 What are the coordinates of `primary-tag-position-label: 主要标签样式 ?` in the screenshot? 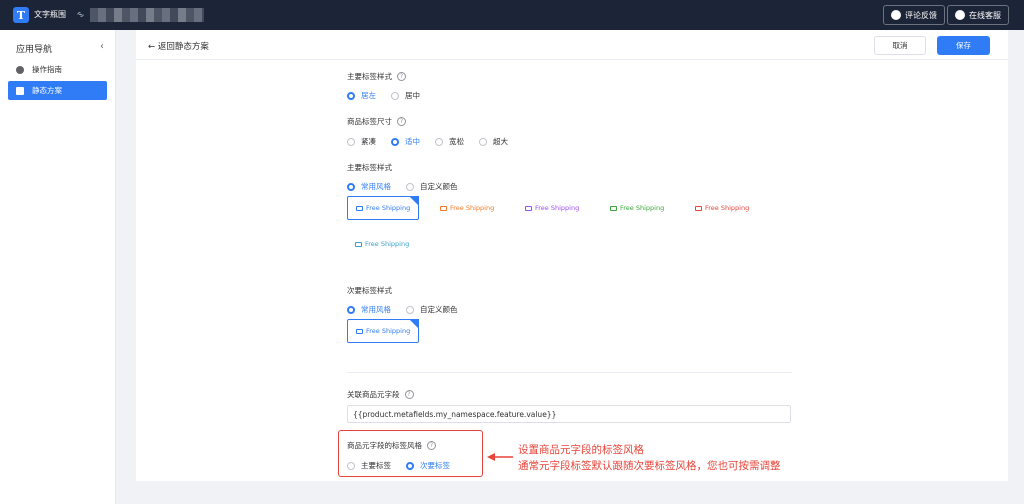 It's located at (376, 76).